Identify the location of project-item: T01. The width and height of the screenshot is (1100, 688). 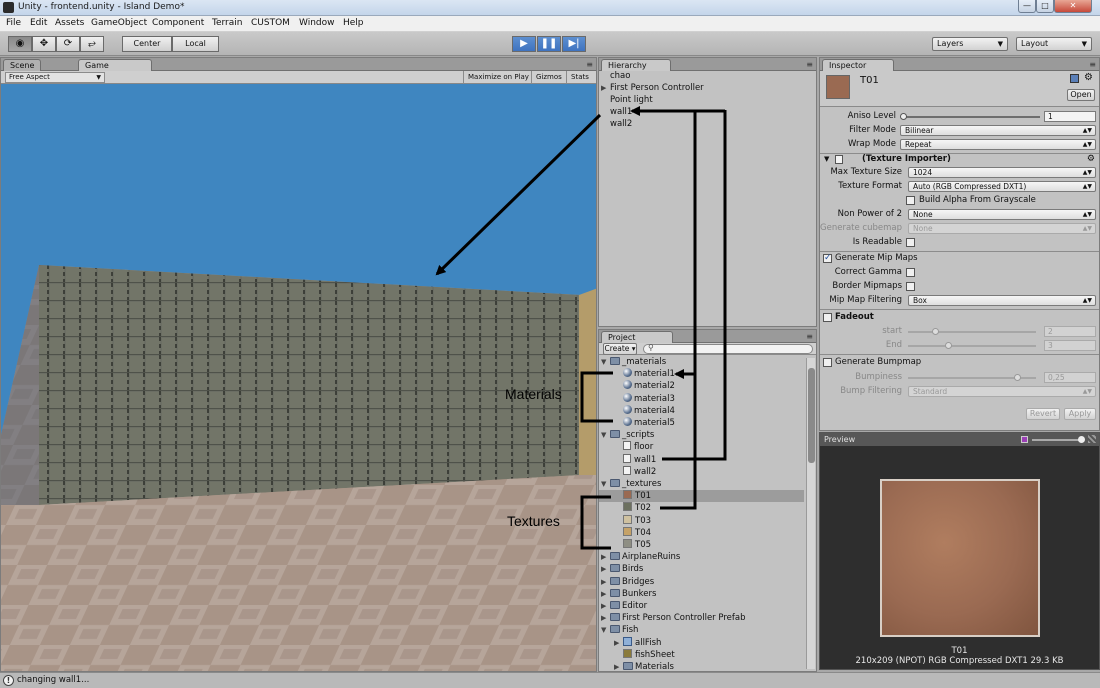
(701, 496).